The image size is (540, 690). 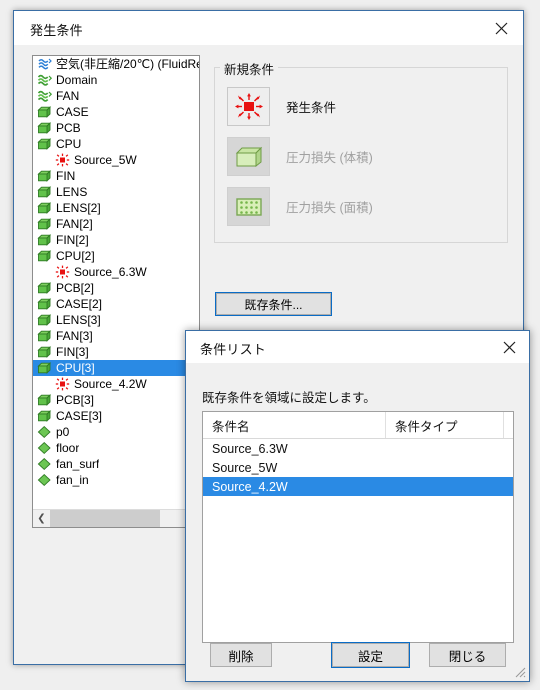 What do you see at coordinates (116, 80) in the screenshot?
I see `tree-item: Domain` at bounding box center [116, 80].